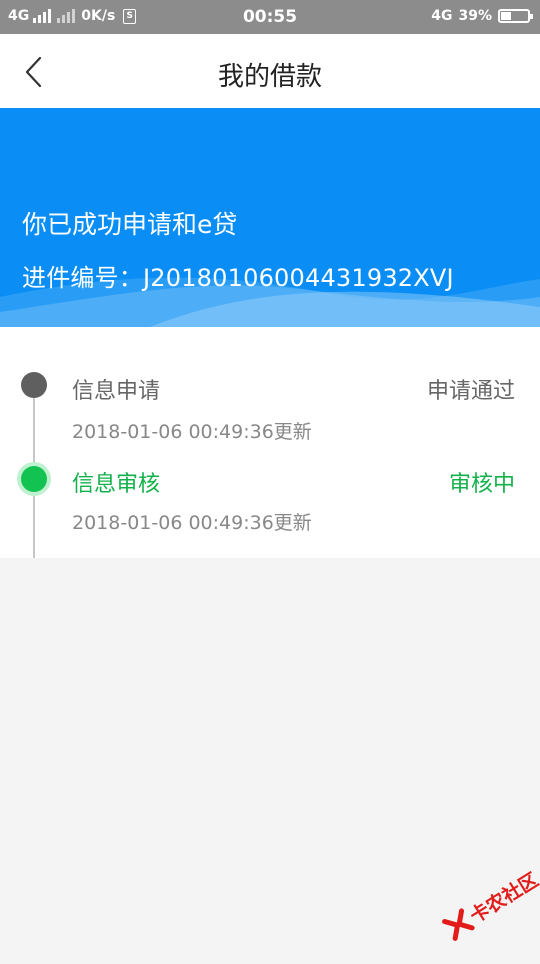 This screenshot has width=540, height=964. What do you see at coordinates (475, 16) in the screenshot?
I see `battery-percent: 39%` at bounding box center [475, 16].